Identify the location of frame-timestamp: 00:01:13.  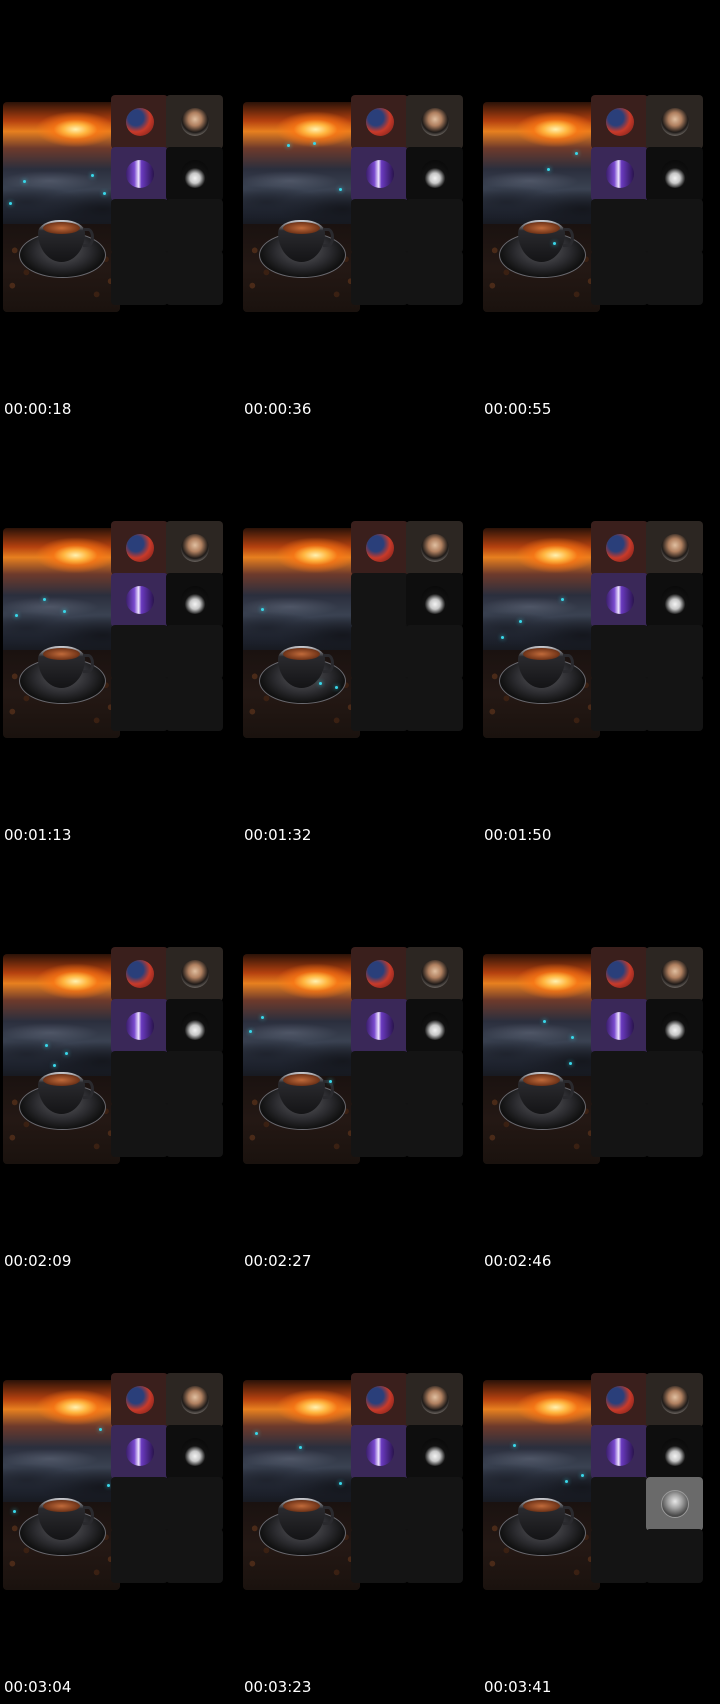
(38, 835).